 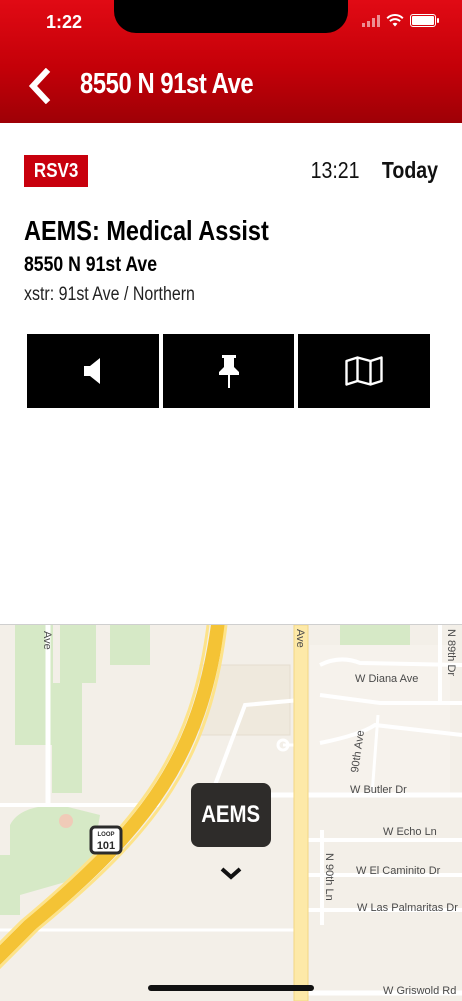 I want to click on signal-icon, so click(x=371, y=20).